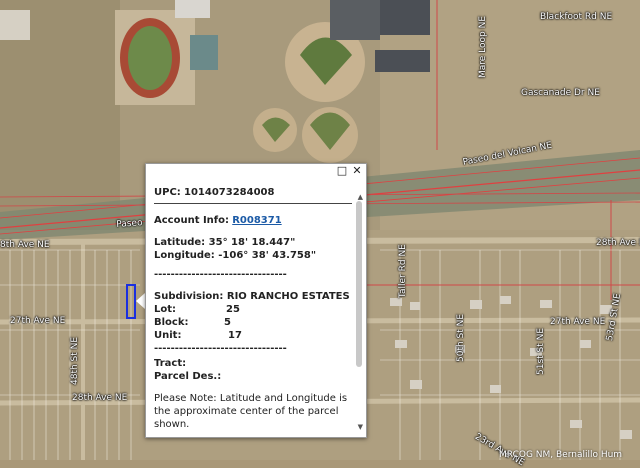 Image resolution: width=640 pixels, height=468 pixels. What do you see at coordinates (235, 335) in the screenshot?
I see `unit-value: 17` at bounding box center [235, 335].